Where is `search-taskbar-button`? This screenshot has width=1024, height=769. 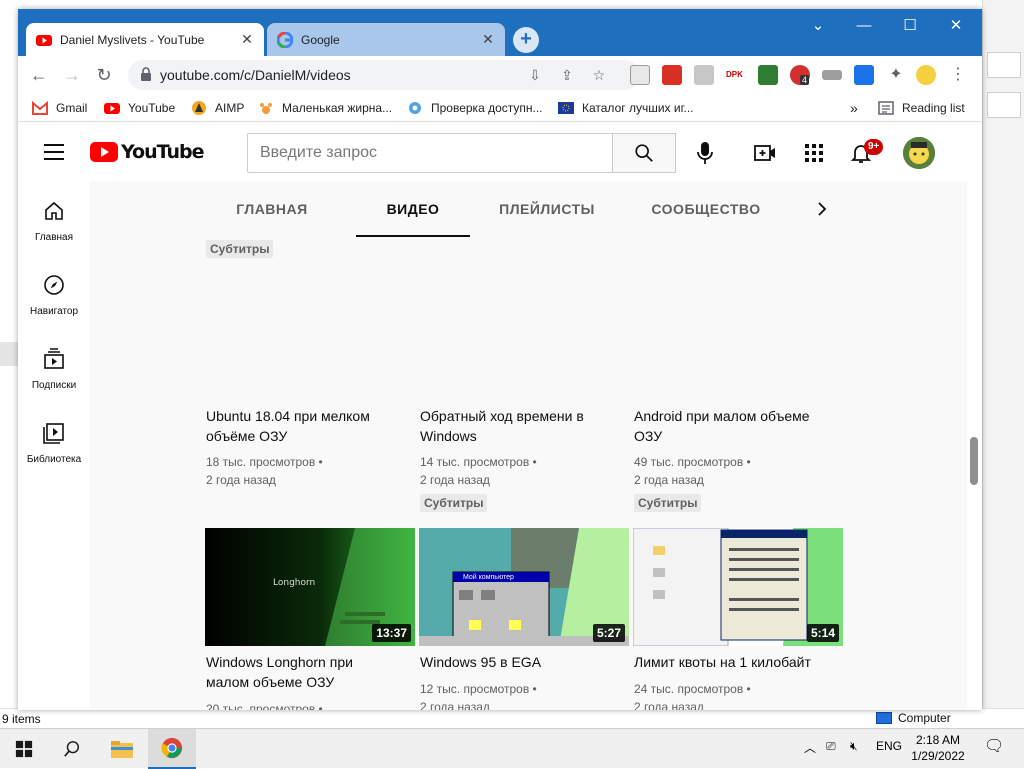
search-taskbar-button is located at coordinates (72, 749).